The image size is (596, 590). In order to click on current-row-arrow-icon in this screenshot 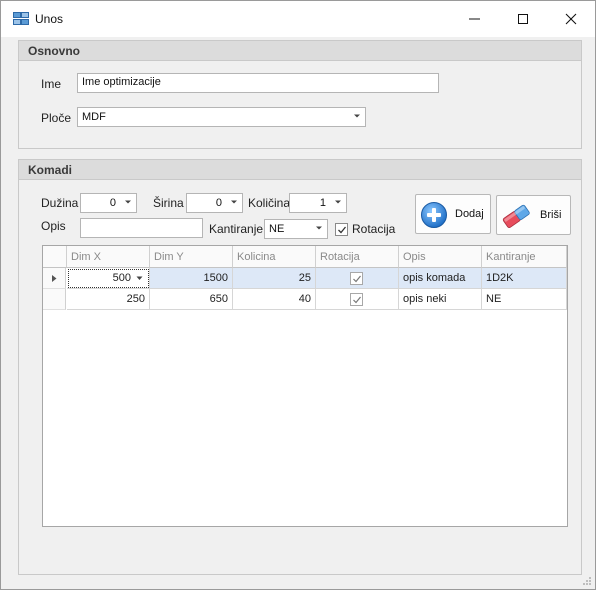, I will do `click(54, 278)`.